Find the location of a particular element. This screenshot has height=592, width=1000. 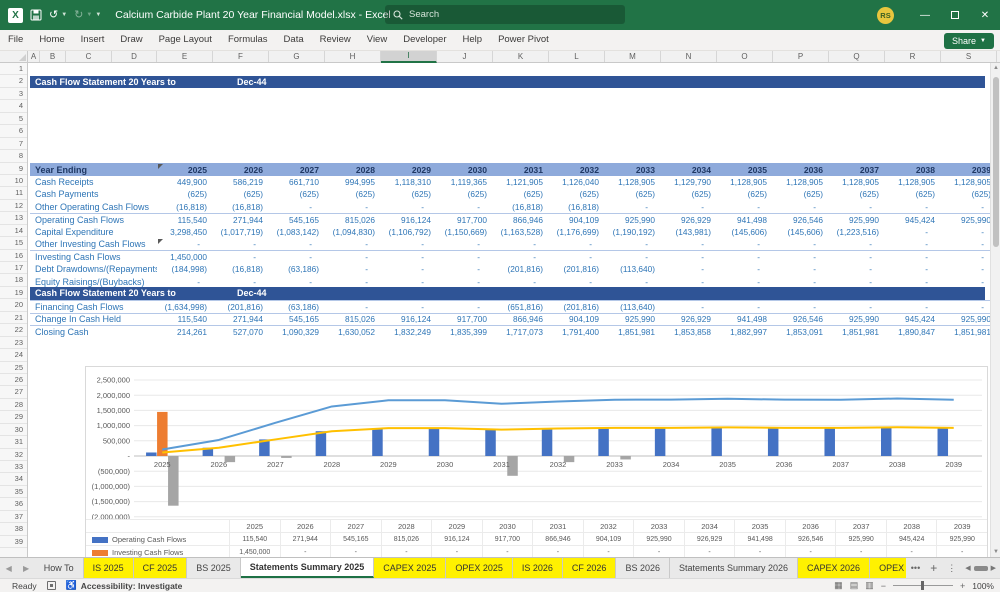

cell-value: 1,121,905 is located at coordinates (521, 182).